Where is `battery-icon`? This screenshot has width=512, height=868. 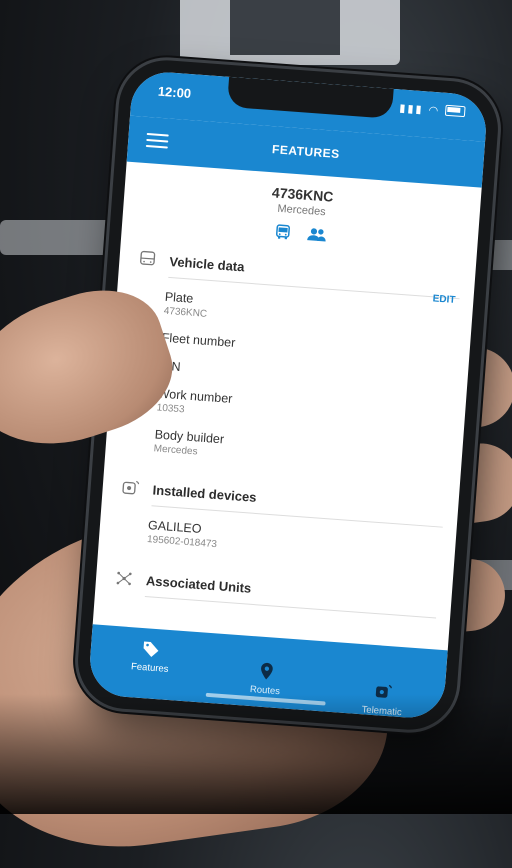 battery-icon is located at coordinates (455, 111).